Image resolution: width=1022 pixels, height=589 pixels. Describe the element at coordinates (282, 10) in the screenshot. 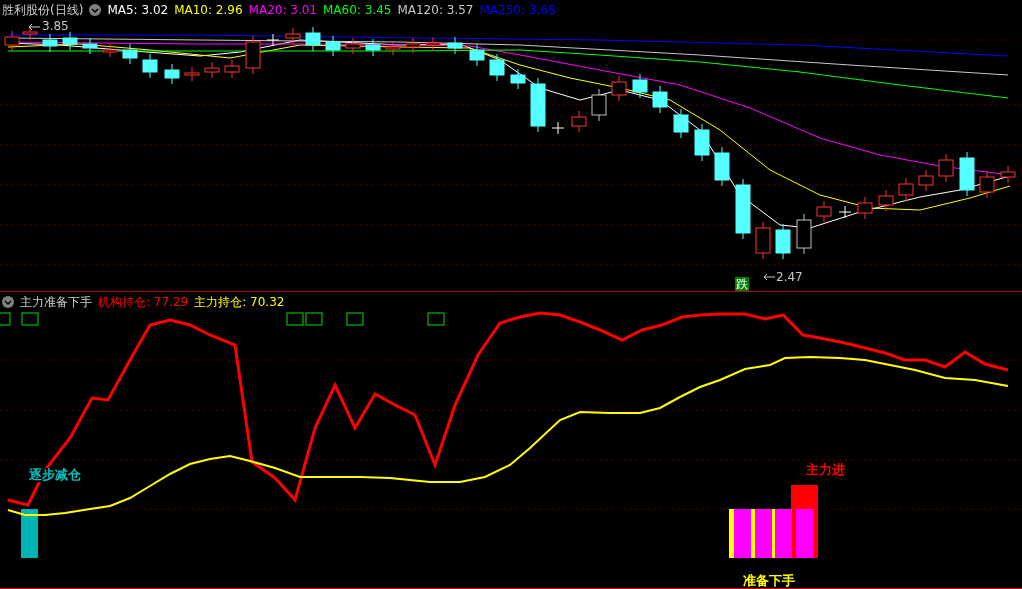

I see `indicator-value: MA20: 3.01` at that location.